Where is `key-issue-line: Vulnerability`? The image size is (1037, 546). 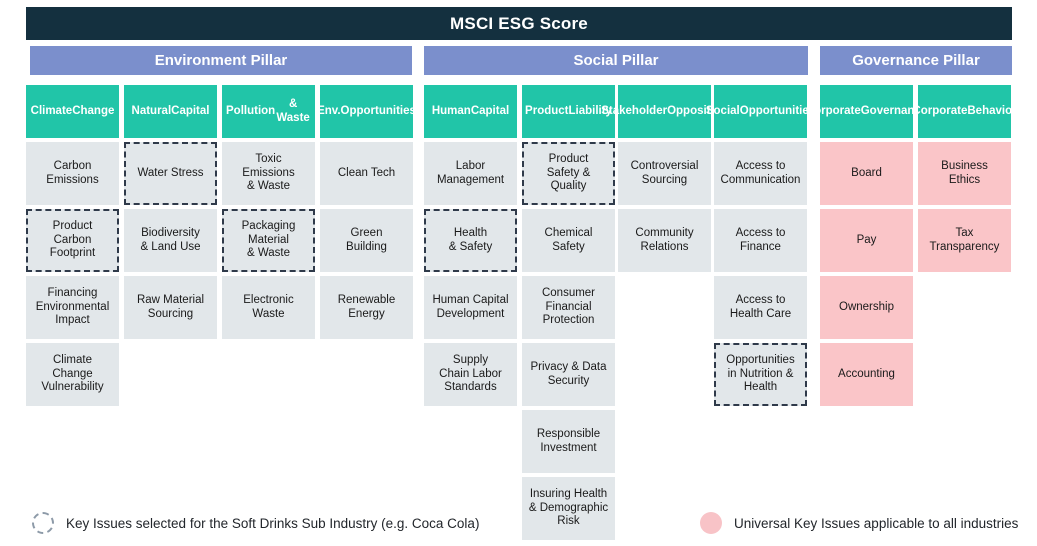 key-issue-line: Vulnerability is located at coordinates (72, 387).